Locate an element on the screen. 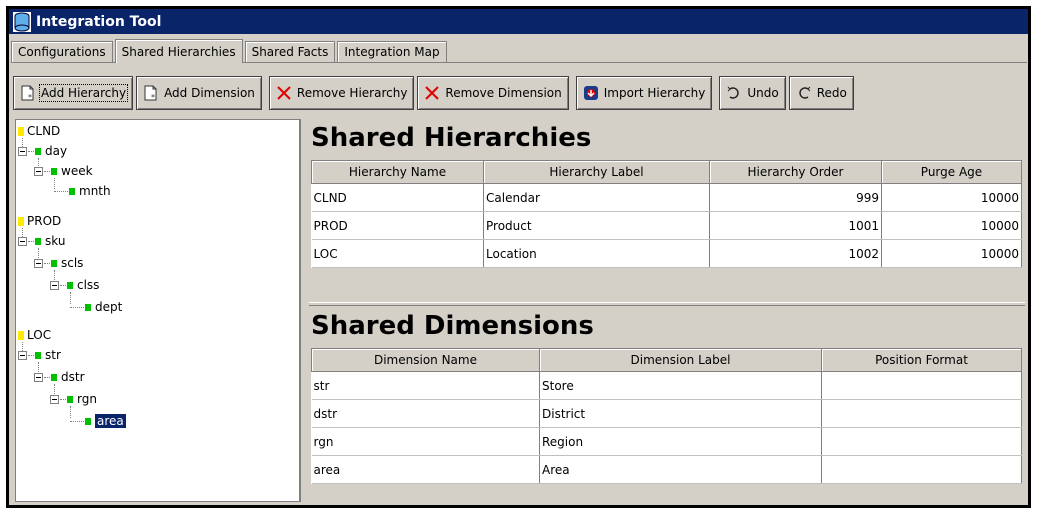 The width and height of the screenshot is (1059, 514). dimension-label-cell: Region is located at coordinates (680, 441).